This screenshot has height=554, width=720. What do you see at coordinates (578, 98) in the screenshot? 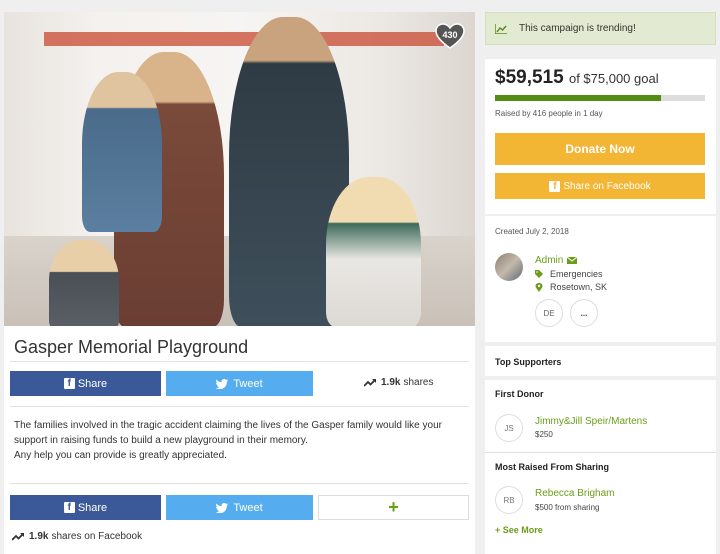
I see `progress-fill` at bounding box center [578, 98].